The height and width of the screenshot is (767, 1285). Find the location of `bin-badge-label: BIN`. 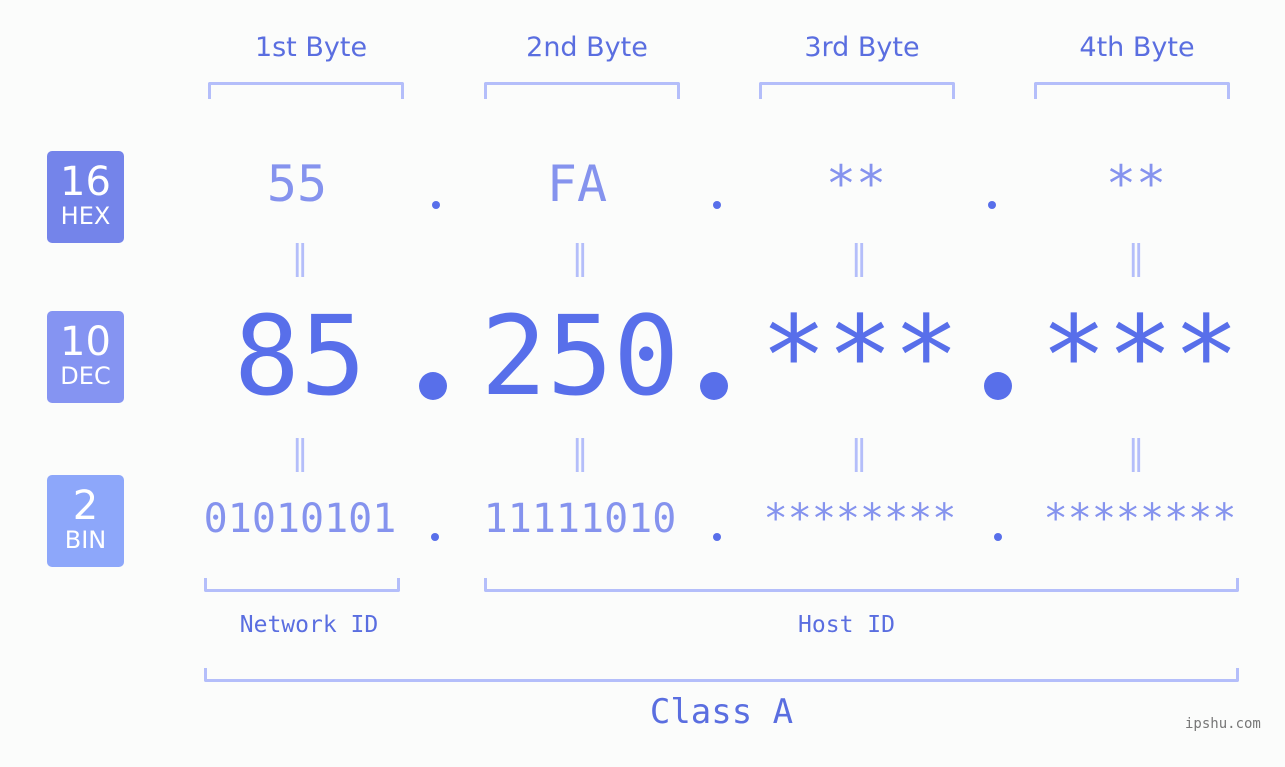

bin-badge-label: BIN is located at coordinates (85, 540).